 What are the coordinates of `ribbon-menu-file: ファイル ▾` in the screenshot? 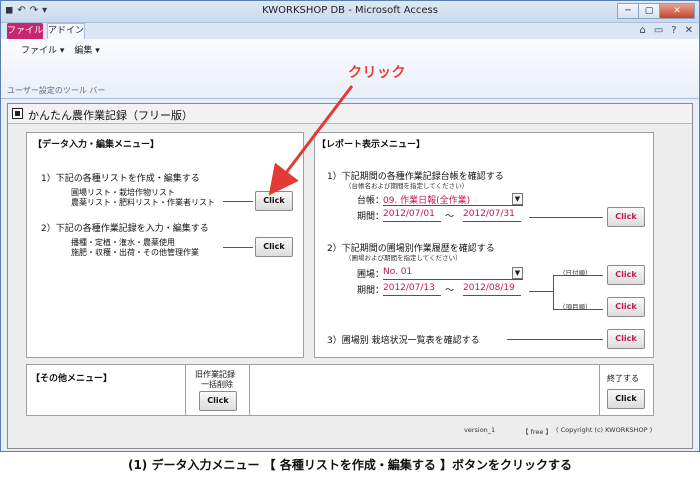 It's located at (42, 49).